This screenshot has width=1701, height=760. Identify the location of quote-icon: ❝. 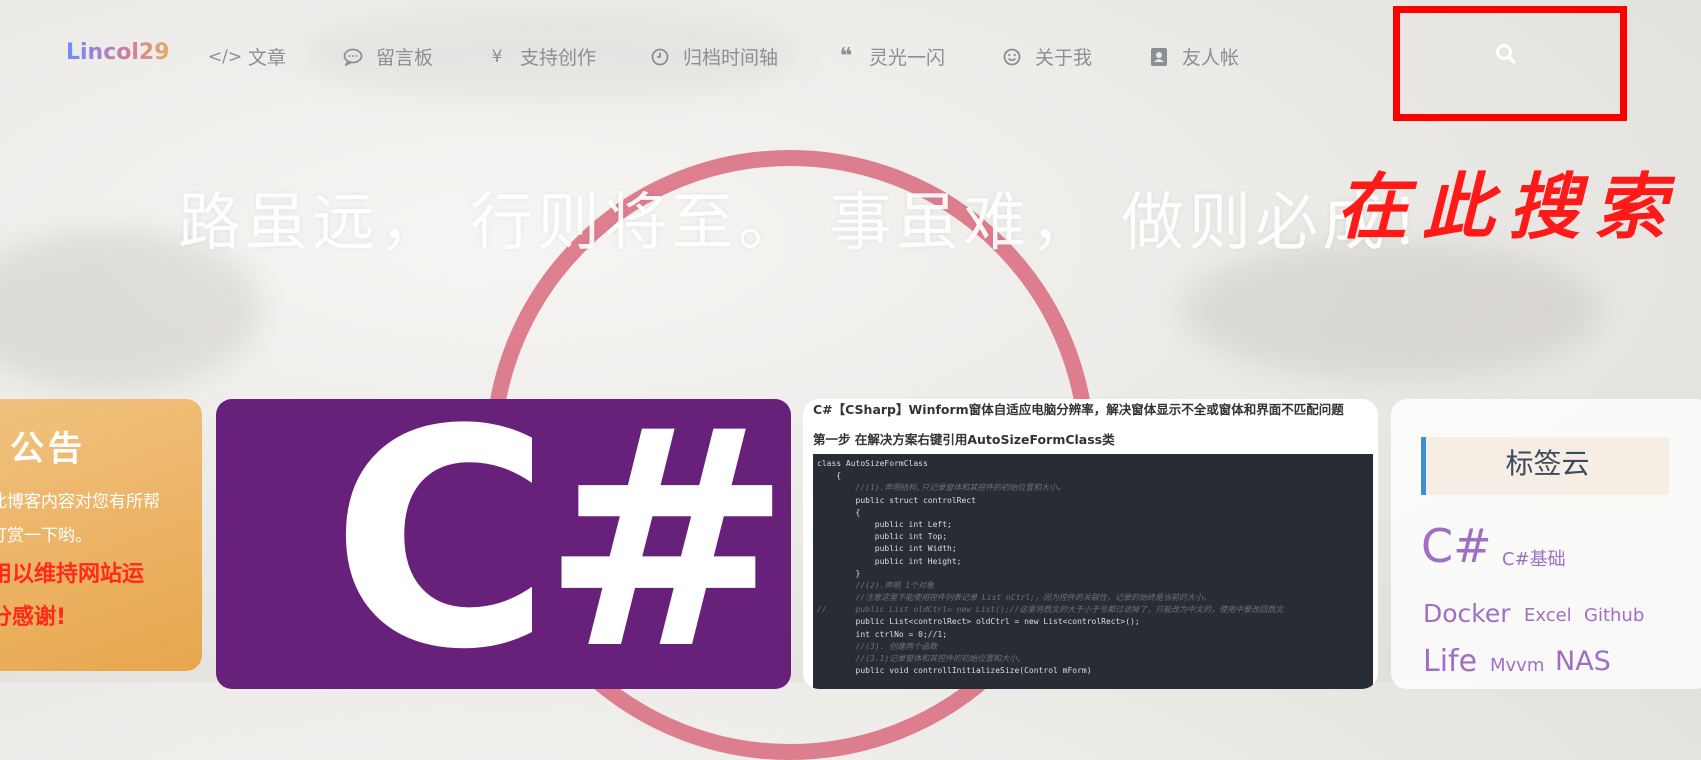
(846, 56).